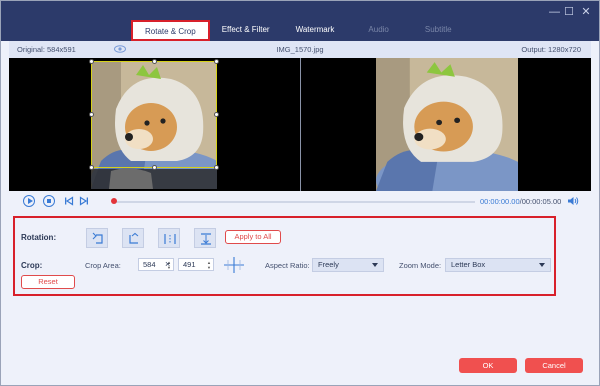 Image resolution: width=600 pixels, height=386 pixels. Describe the element at coordinates (170, 30) in the screenshot. I see `tab-rotate-crop: Rotate & Crop` at that location.